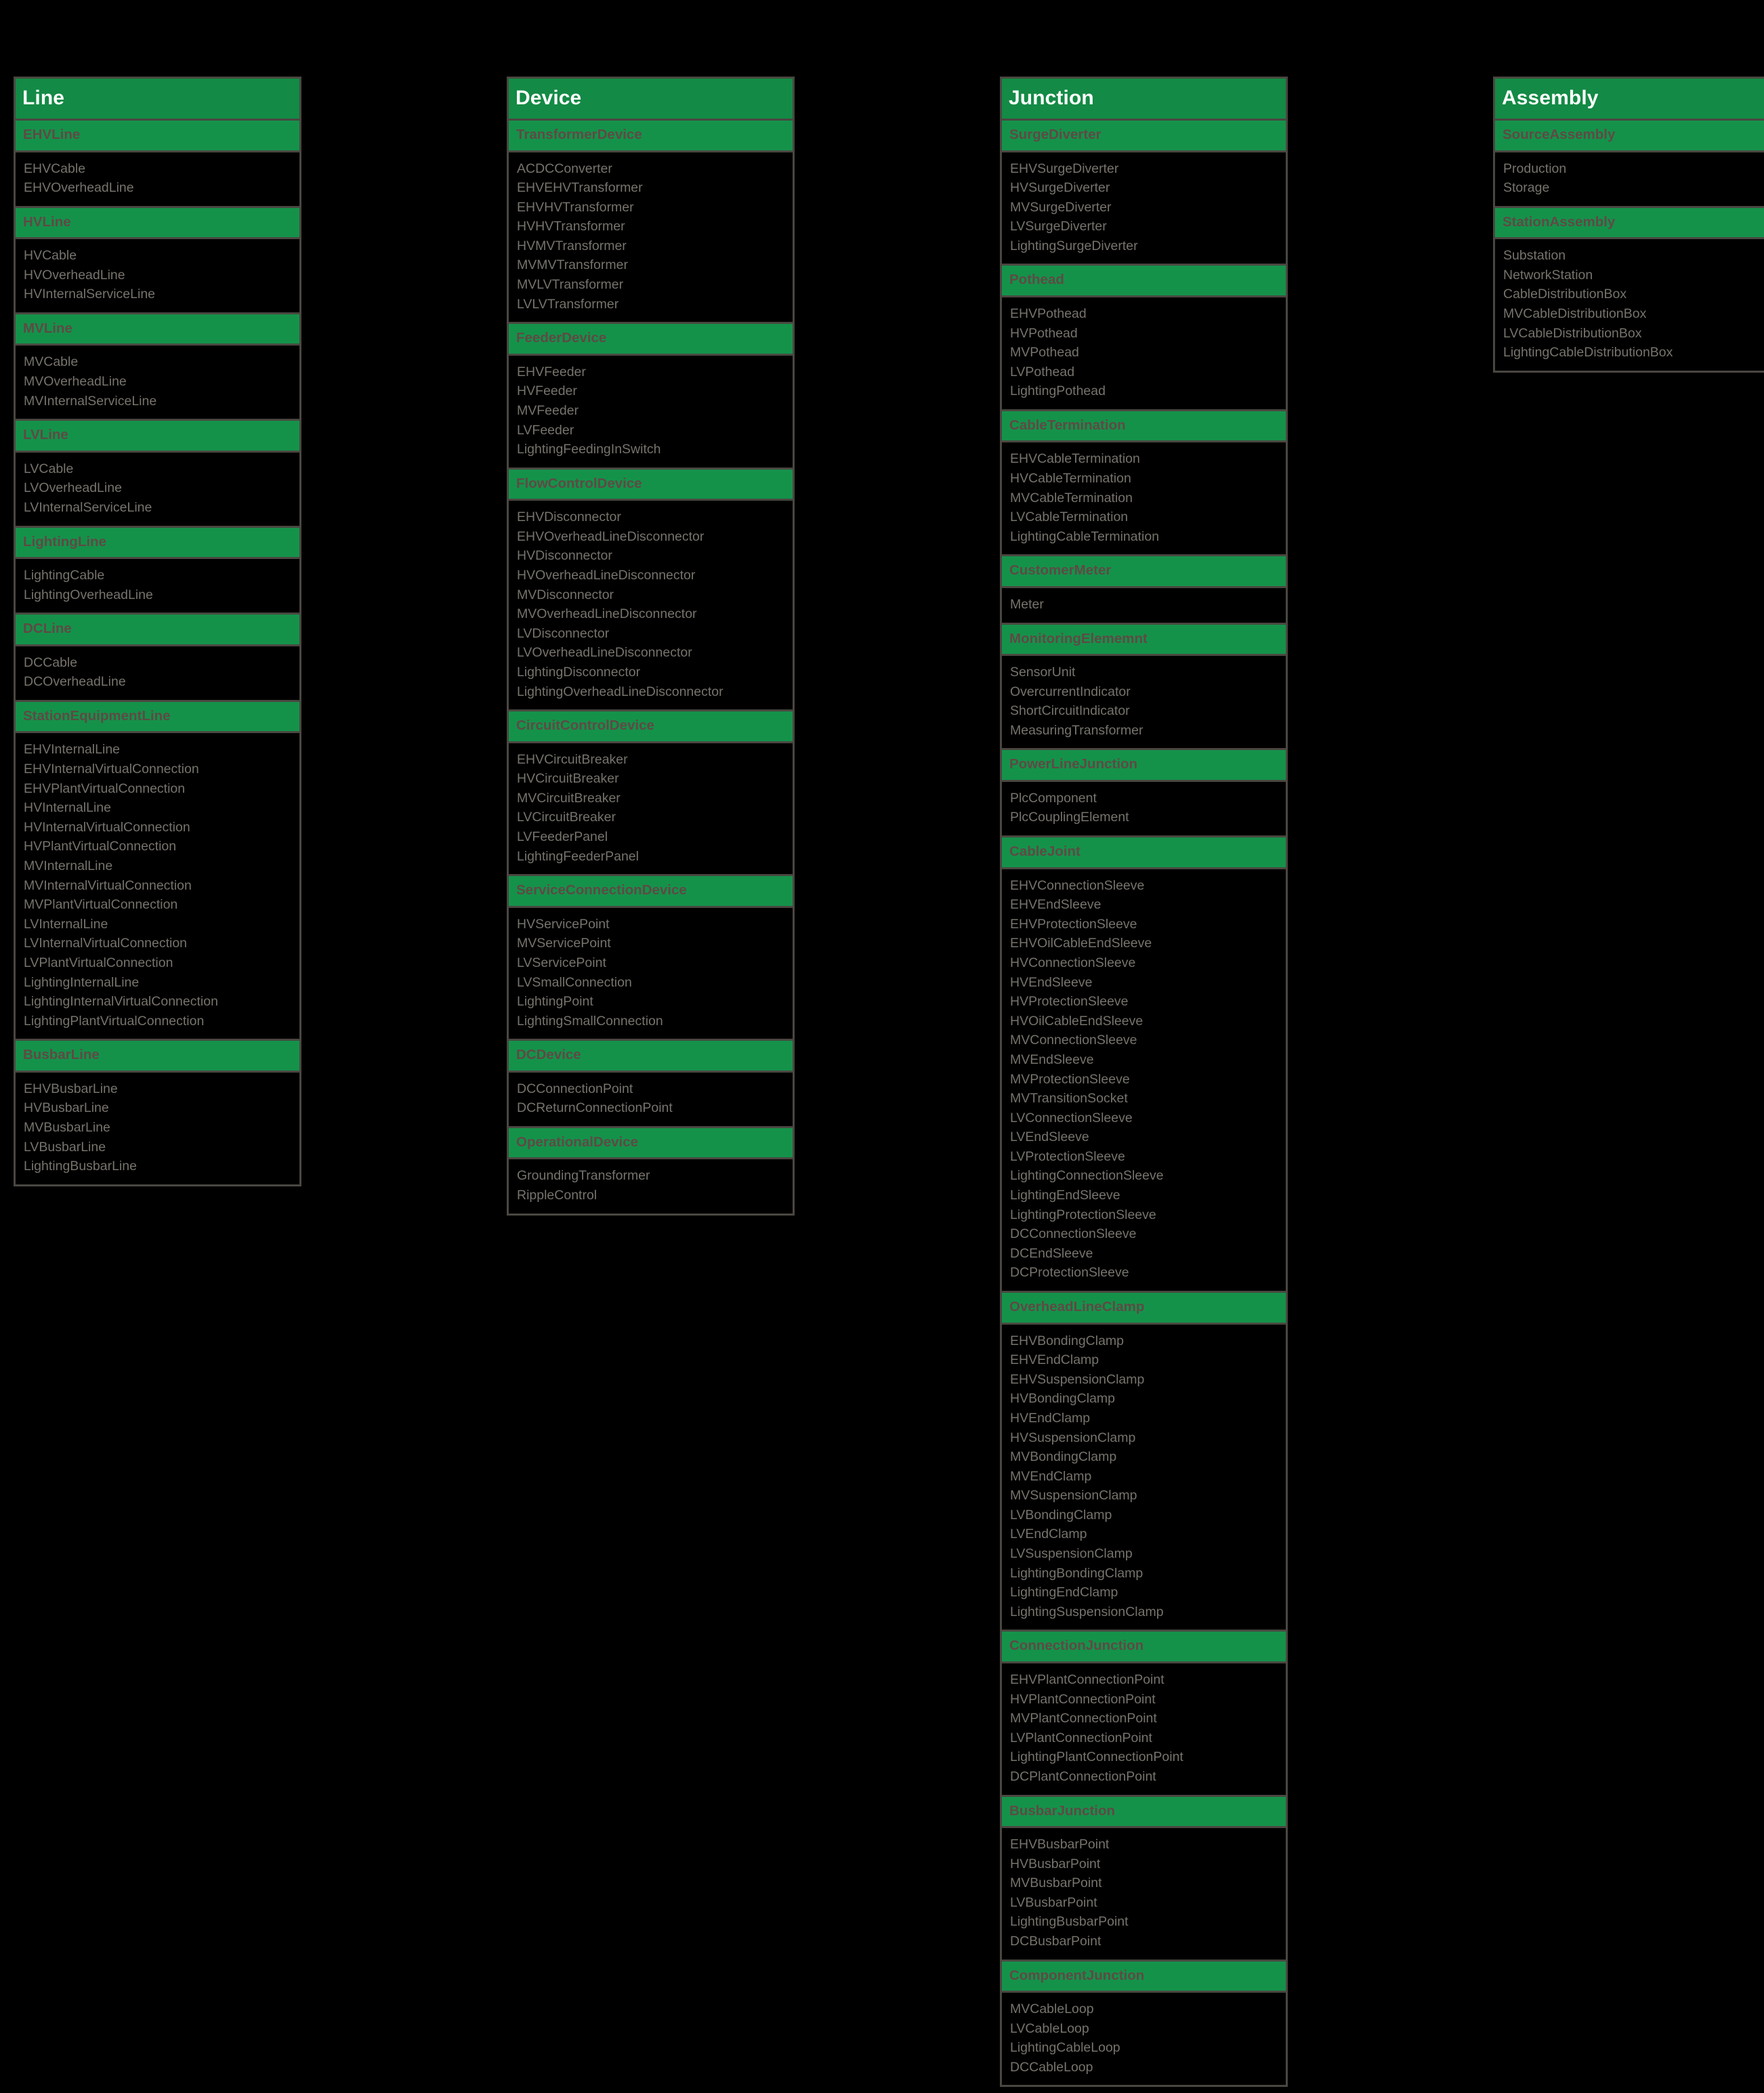 The width and height of the screenshot is (1764, 2093). What do you see at coordinates (1144, 1516) in the screenshot?
I see `list-item: LVBondingClamp` at bounding box center [1144, 1516].